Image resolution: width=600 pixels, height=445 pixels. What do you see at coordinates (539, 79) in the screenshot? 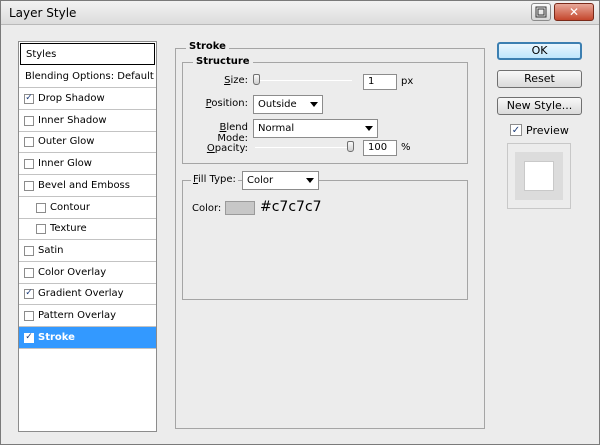
I see `reset-button: Reset` at bounding box center [539, 79].